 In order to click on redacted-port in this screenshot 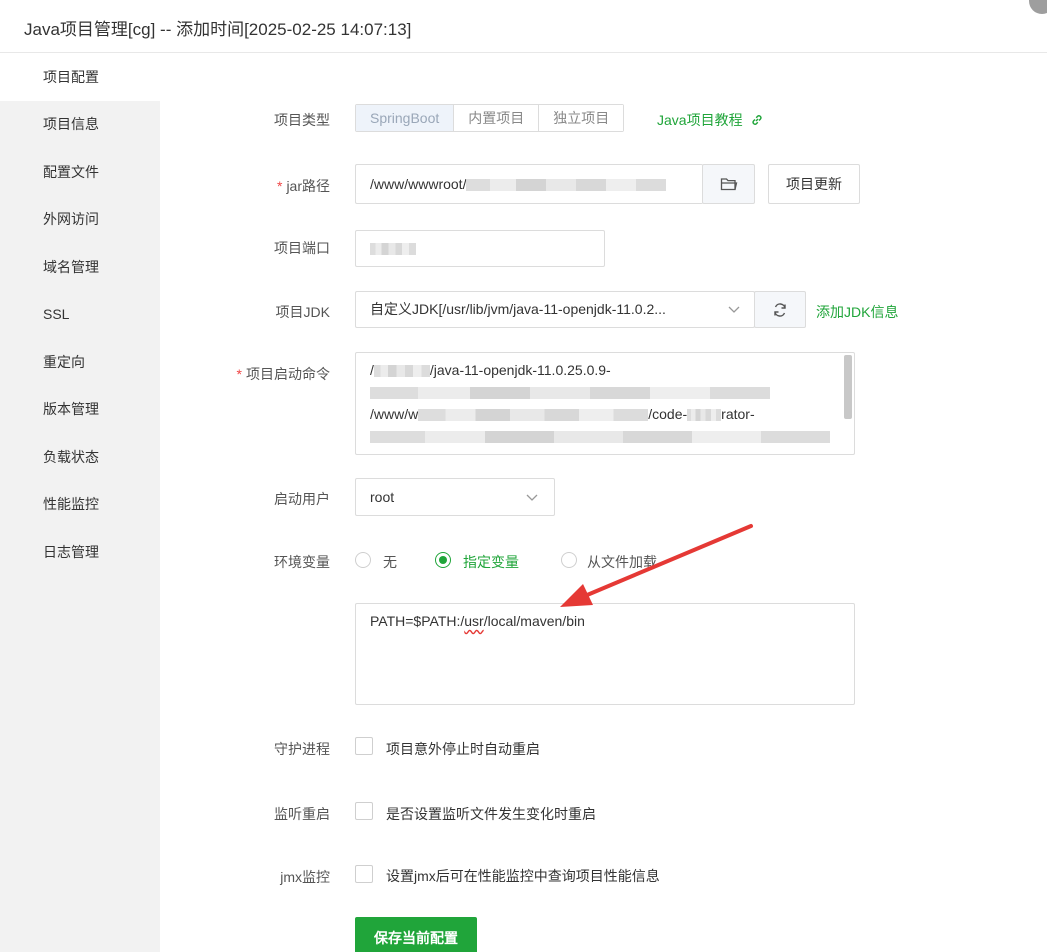, I will do `click(393, 249)`.